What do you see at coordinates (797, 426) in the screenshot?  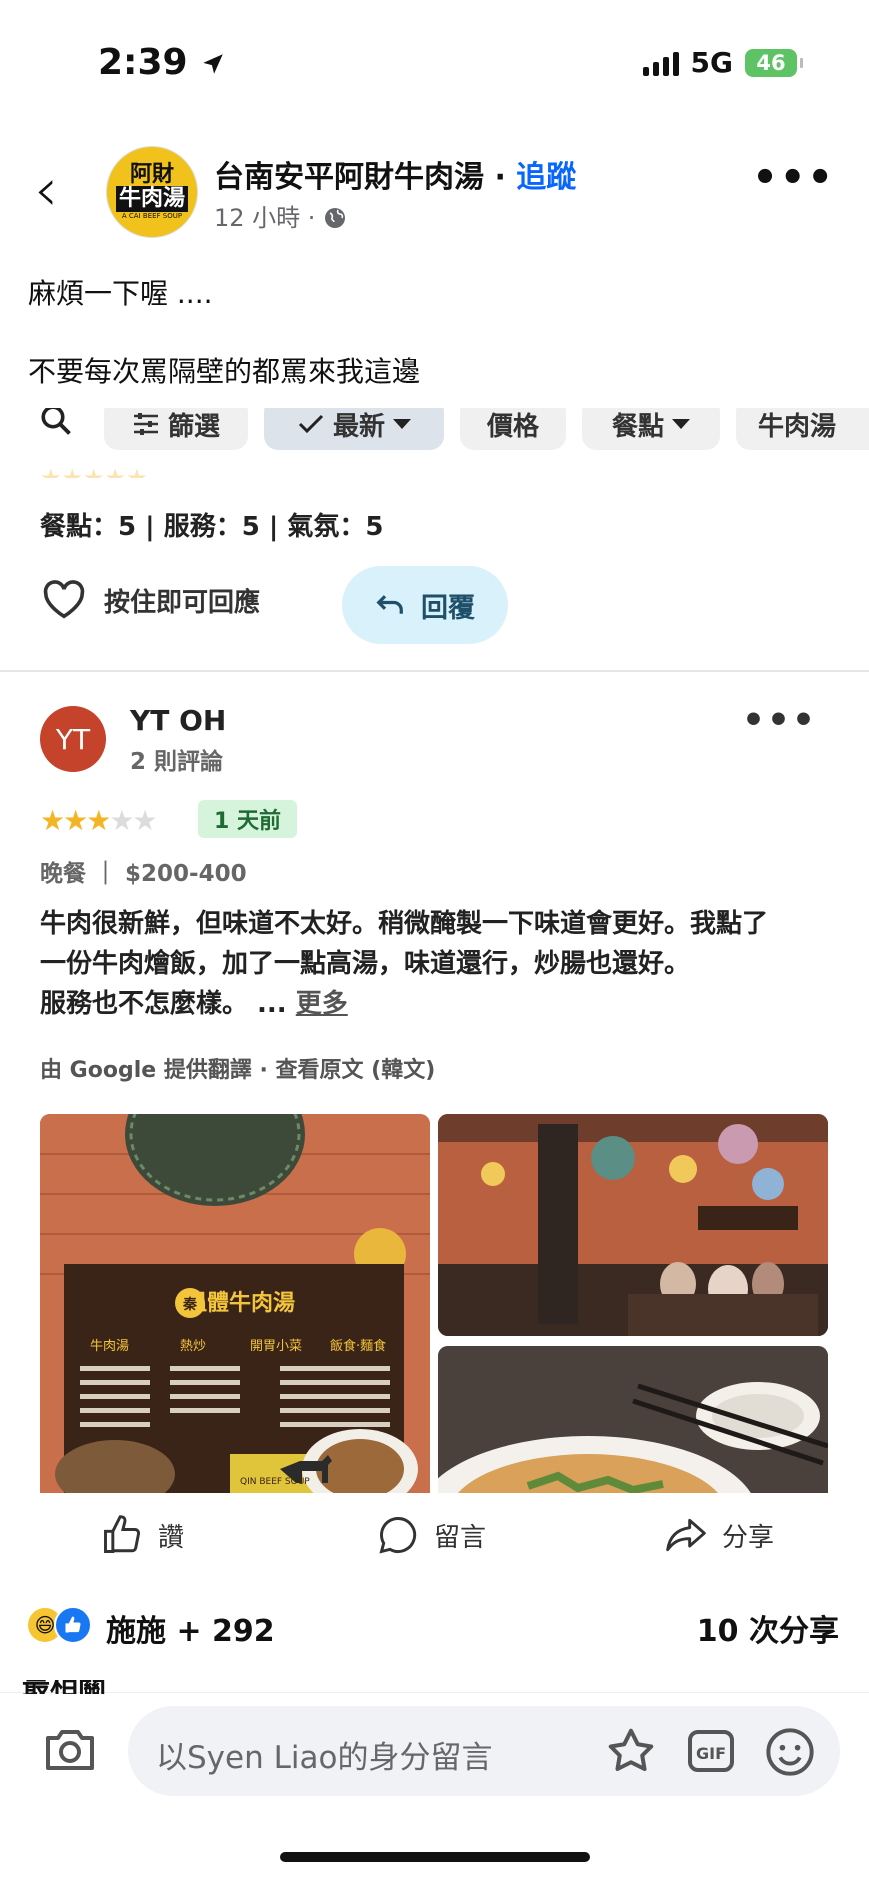 I see `beef-soup-chip-label: 牛肉湯` at bounding box center [797, 426].